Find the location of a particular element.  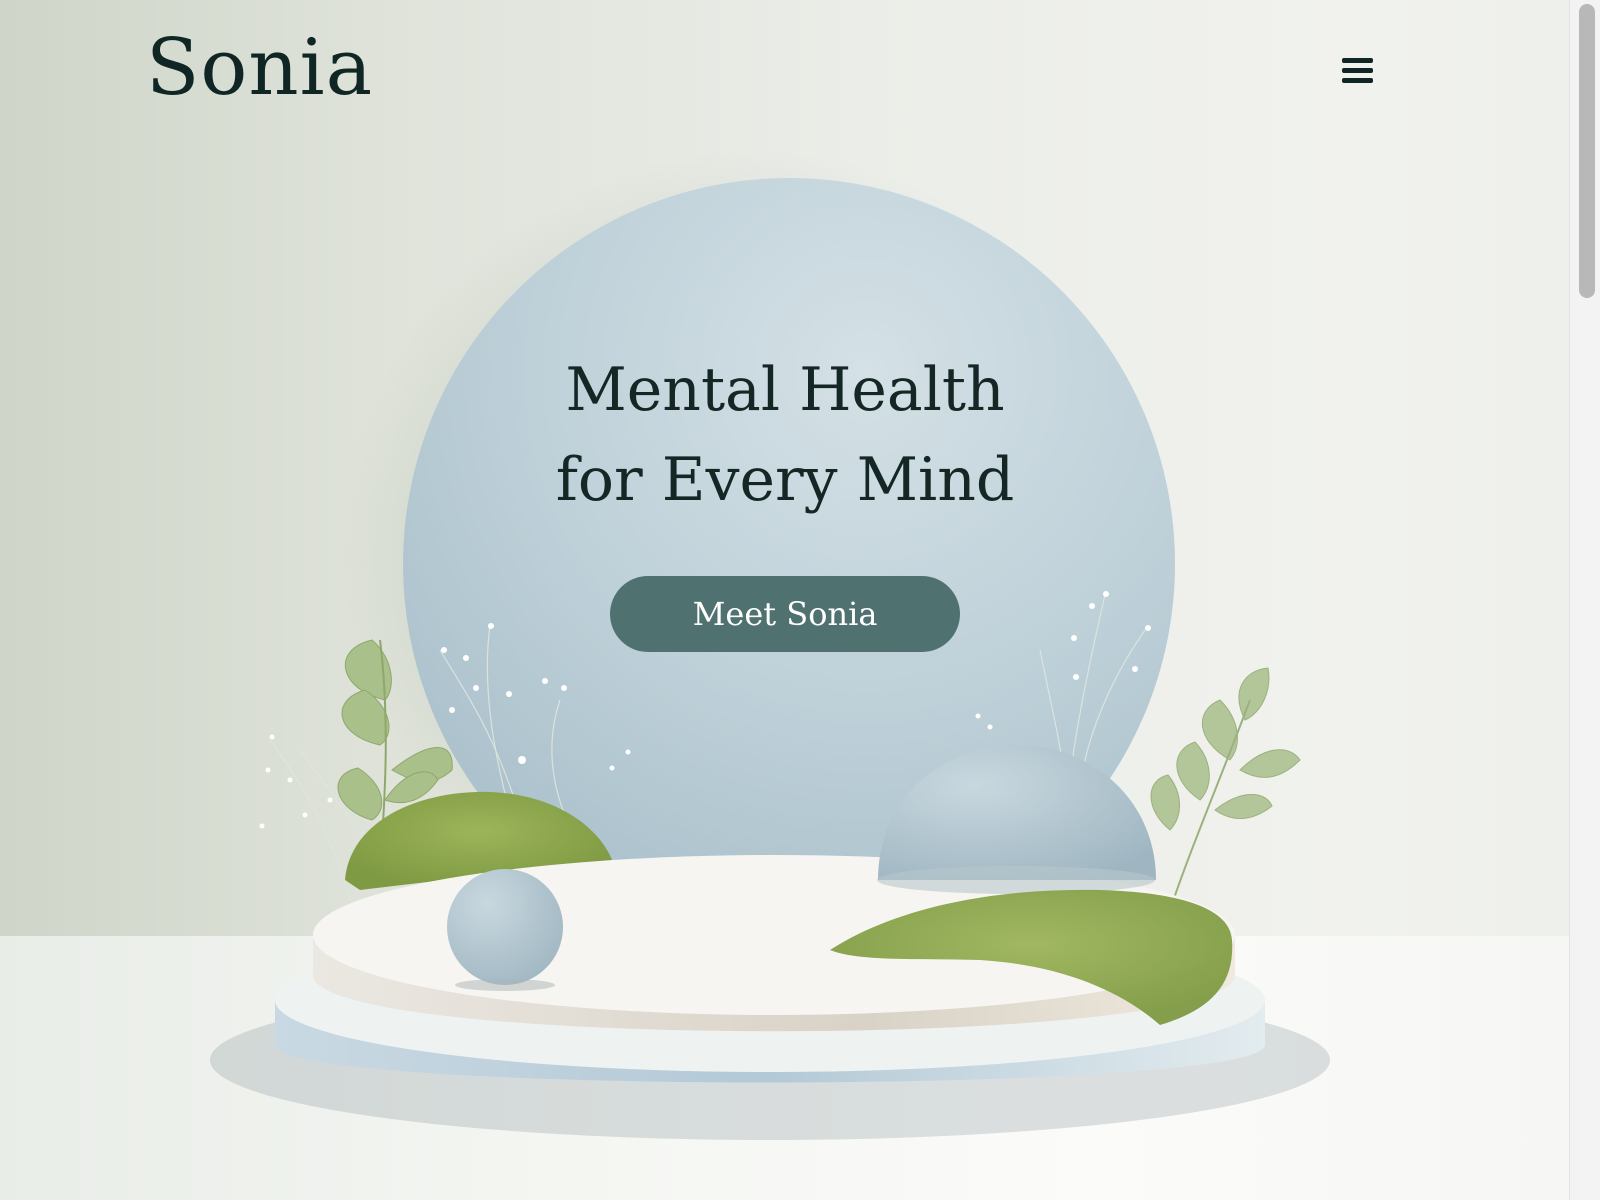

right-leaves is located at coordinates (1225, 749).